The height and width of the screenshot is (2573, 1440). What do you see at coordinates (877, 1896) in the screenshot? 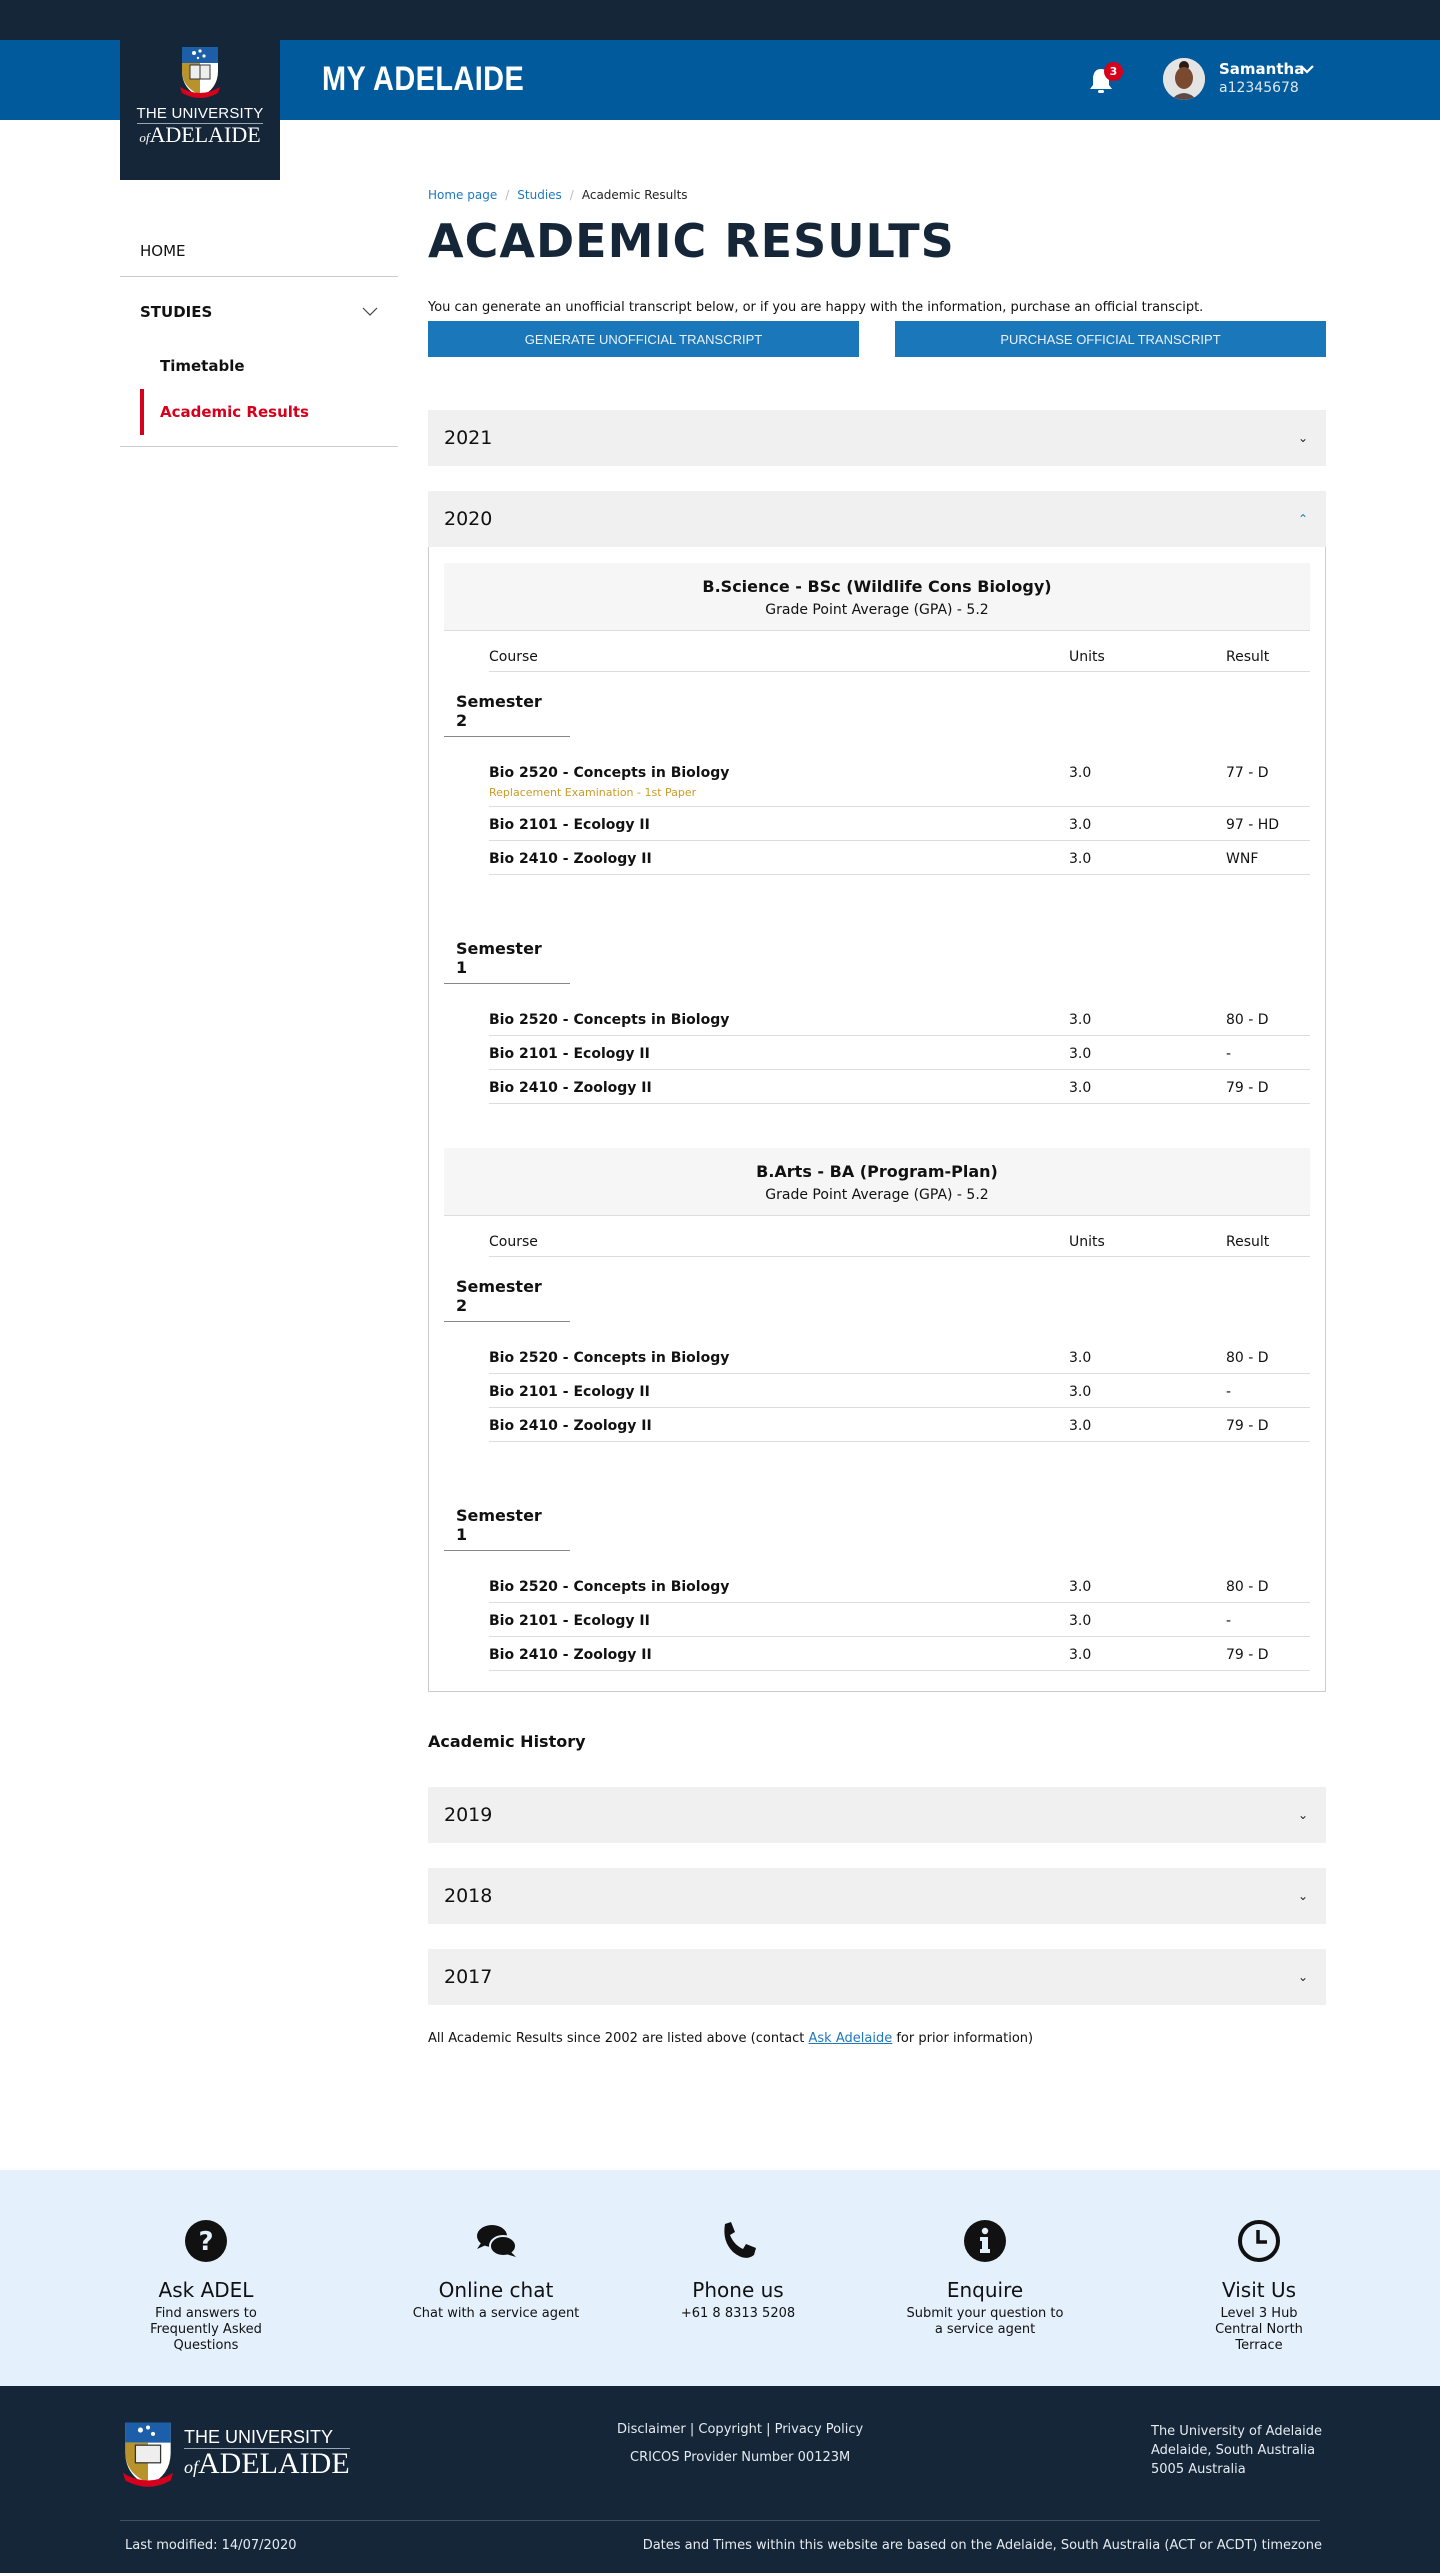
I see `accordion-2018: 2018 ⌄` at bounding box center [877, 1896].